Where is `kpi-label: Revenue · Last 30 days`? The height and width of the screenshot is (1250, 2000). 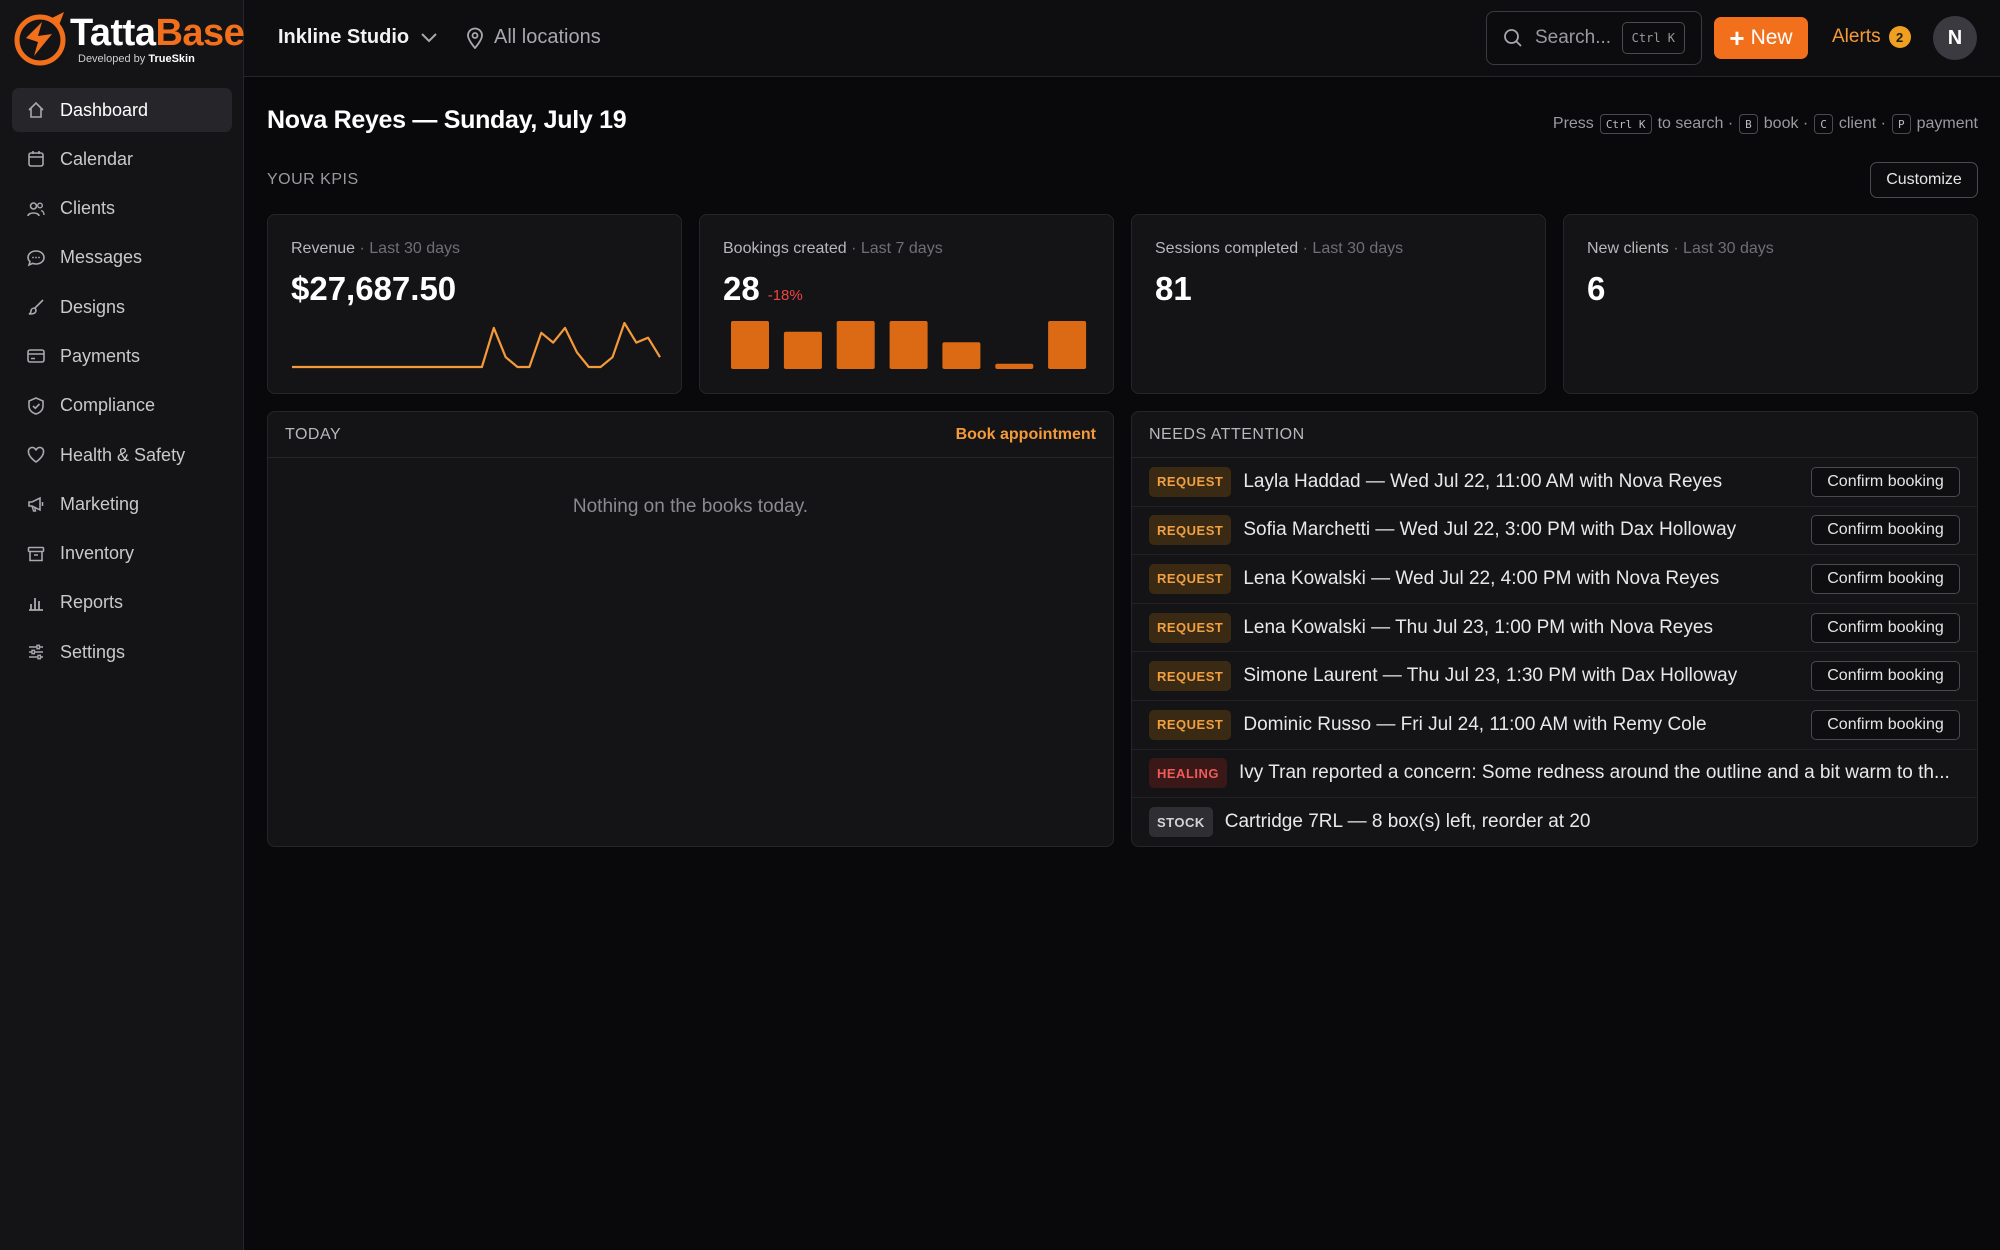
kpi-label: Revenue · Last 30 days is located at coordinates (375, 248).